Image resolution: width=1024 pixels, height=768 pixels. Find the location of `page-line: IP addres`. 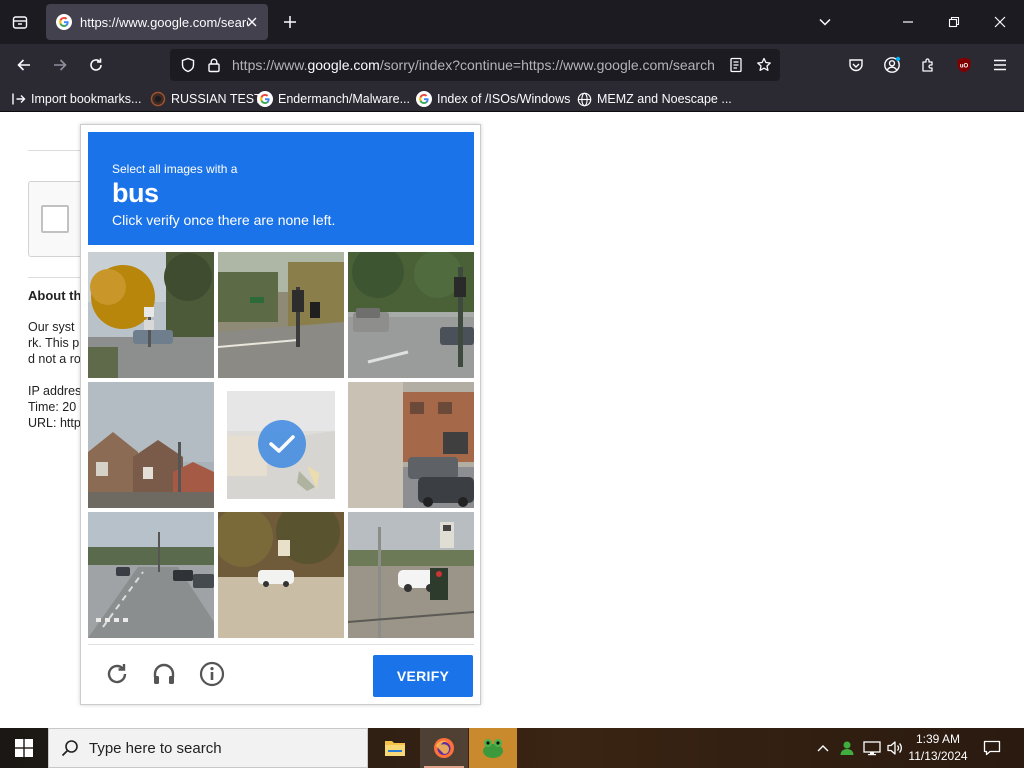

page-line: IP addres is located at coordinates (54, 391).